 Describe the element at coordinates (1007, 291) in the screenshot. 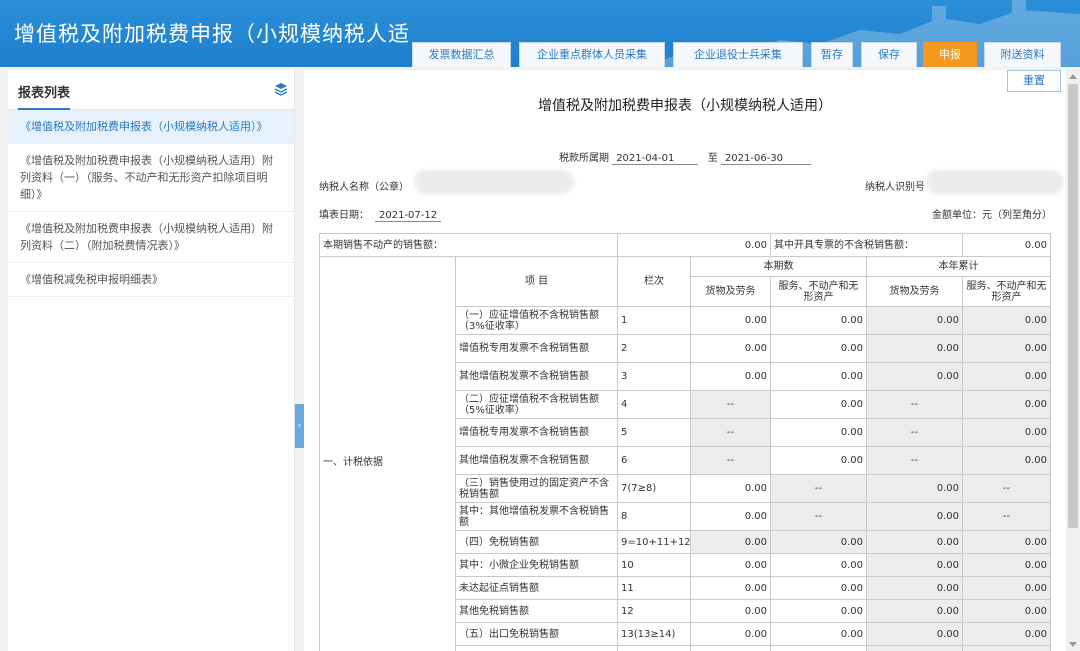

I see `header-services-ytd: 服务、不动产和无形资产` at that location.